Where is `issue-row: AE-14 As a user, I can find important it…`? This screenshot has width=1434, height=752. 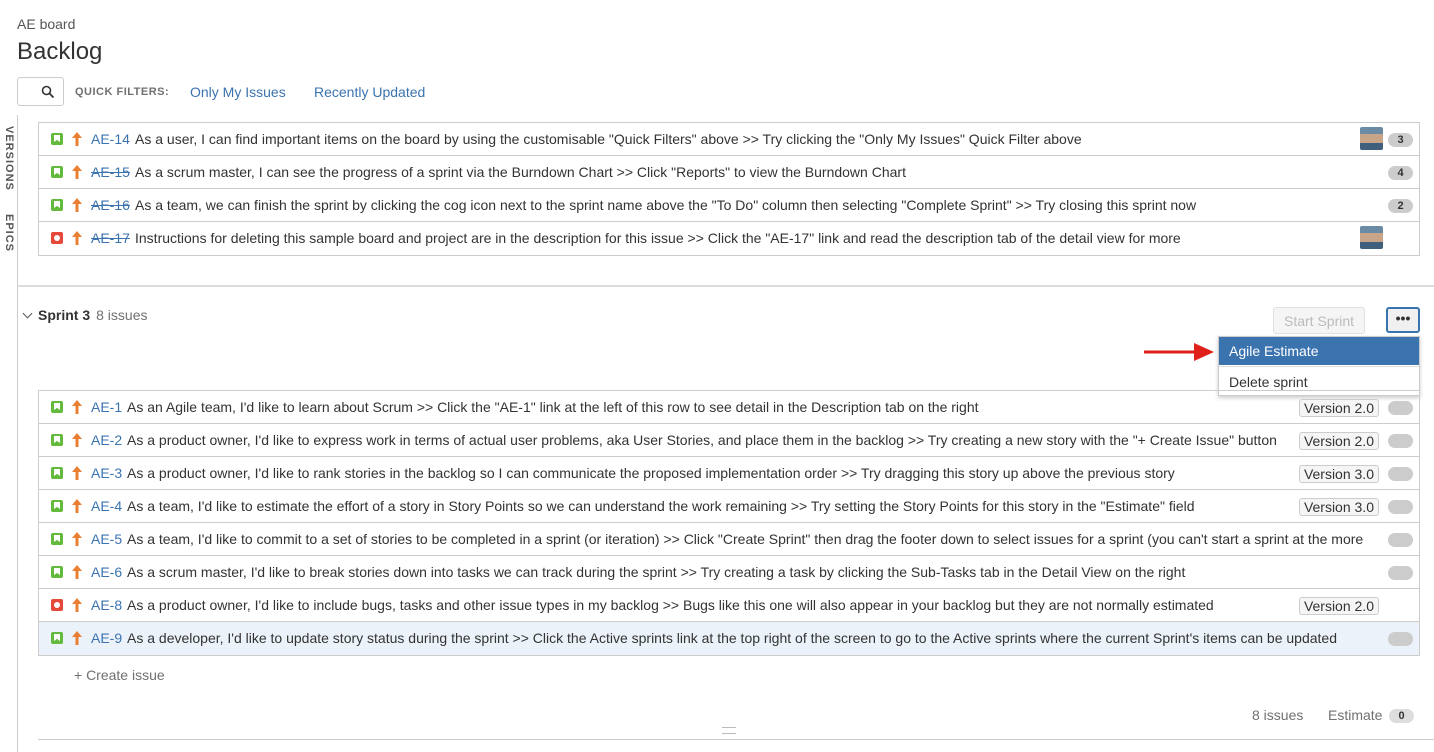
issue-row: AE-14 As a user, I can find important it… is located at coordinates (729, 139).